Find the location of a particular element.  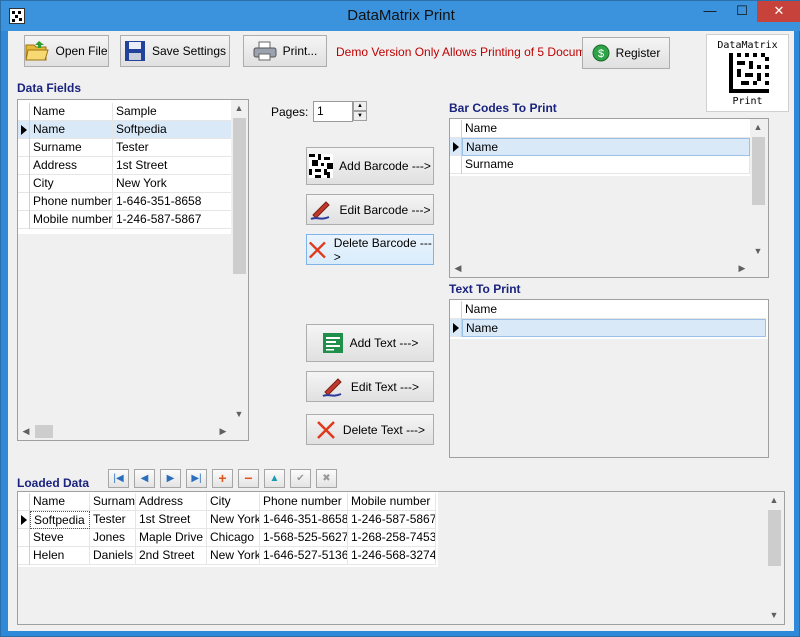

table-cell: 2nd Street is located at coordinates (171, 556).